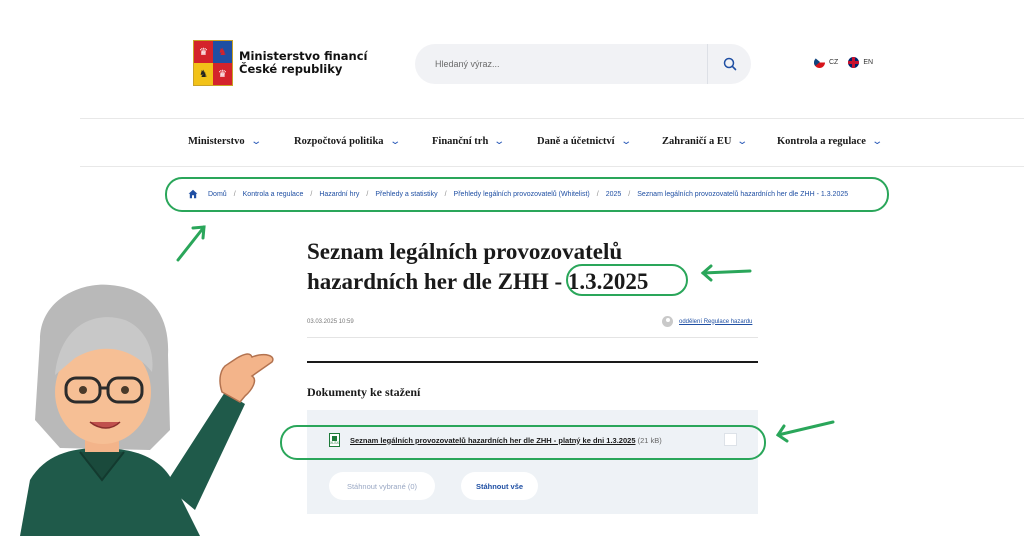 Image resolution: width=1024 pixels, height=536 pixels. What do you see at coordinates (523, 442) in the screenshot?
I see `file-highlight` at bounding box center [523, 442].